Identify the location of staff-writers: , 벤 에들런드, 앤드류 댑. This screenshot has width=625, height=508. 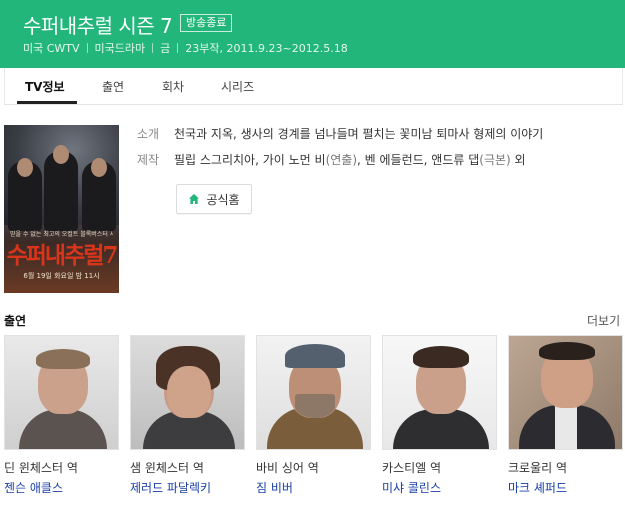
(418, 160).